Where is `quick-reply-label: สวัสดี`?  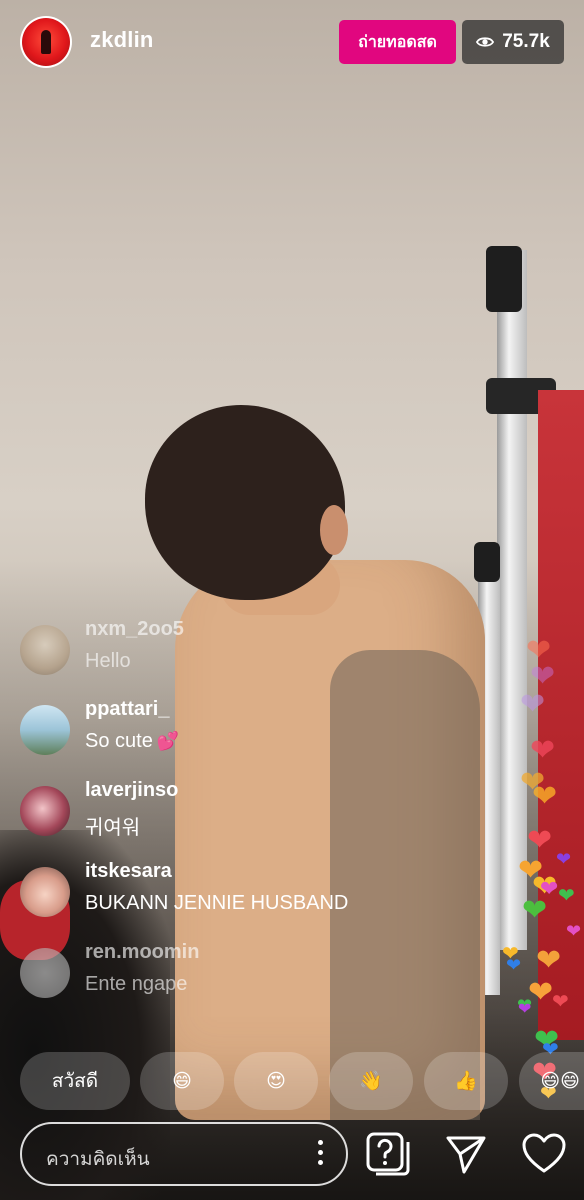 quick-reply-label: สวัสดี is located at coordinates (75, 1081).